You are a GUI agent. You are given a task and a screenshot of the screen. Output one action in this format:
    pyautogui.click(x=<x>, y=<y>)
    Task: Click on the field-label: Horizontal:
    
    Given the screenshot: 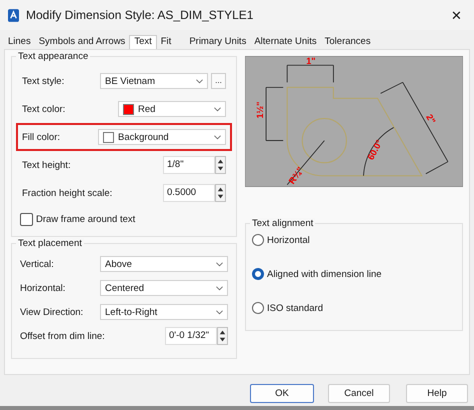 What is the action you would take?
    pyautogui.click(x=43, y=288)
    